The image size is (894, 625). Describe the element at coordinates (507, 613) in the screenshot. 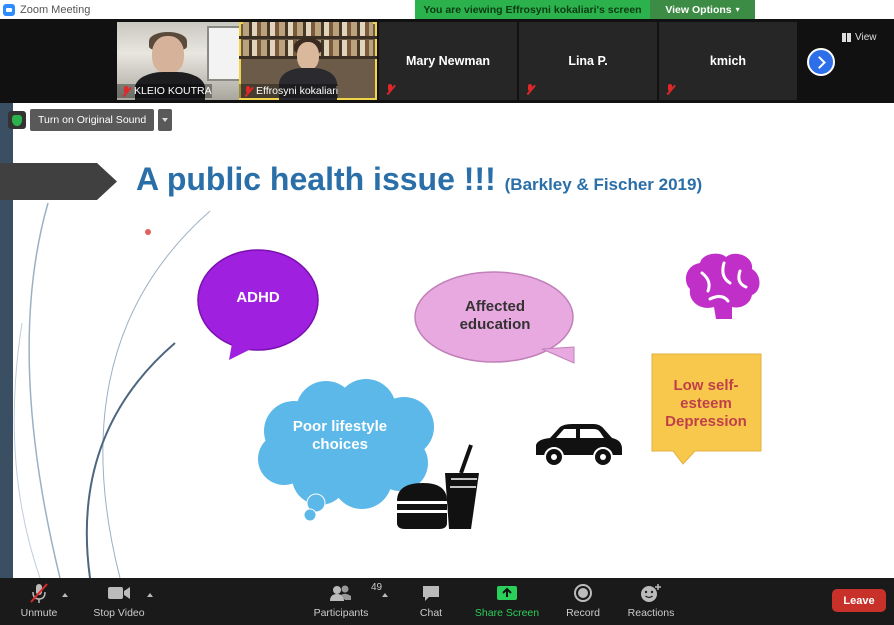

I see `share-screen-label: Share Screen` at that location.